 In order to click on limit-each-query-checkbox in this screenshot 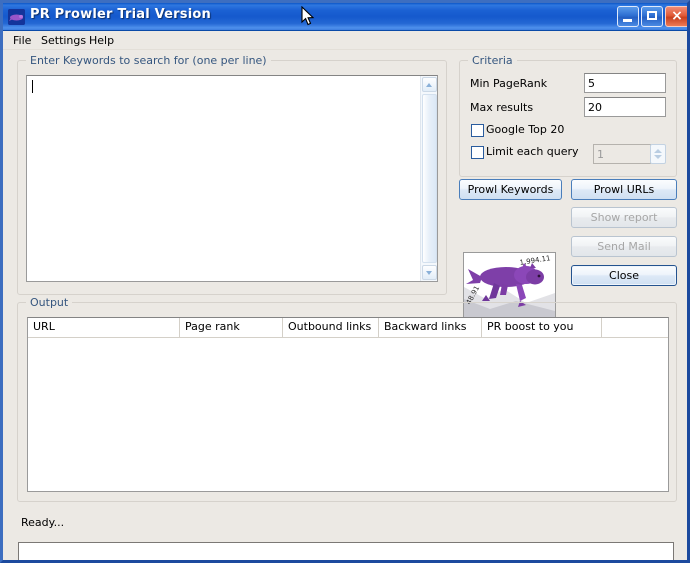, I will do `click(477, 152)`.